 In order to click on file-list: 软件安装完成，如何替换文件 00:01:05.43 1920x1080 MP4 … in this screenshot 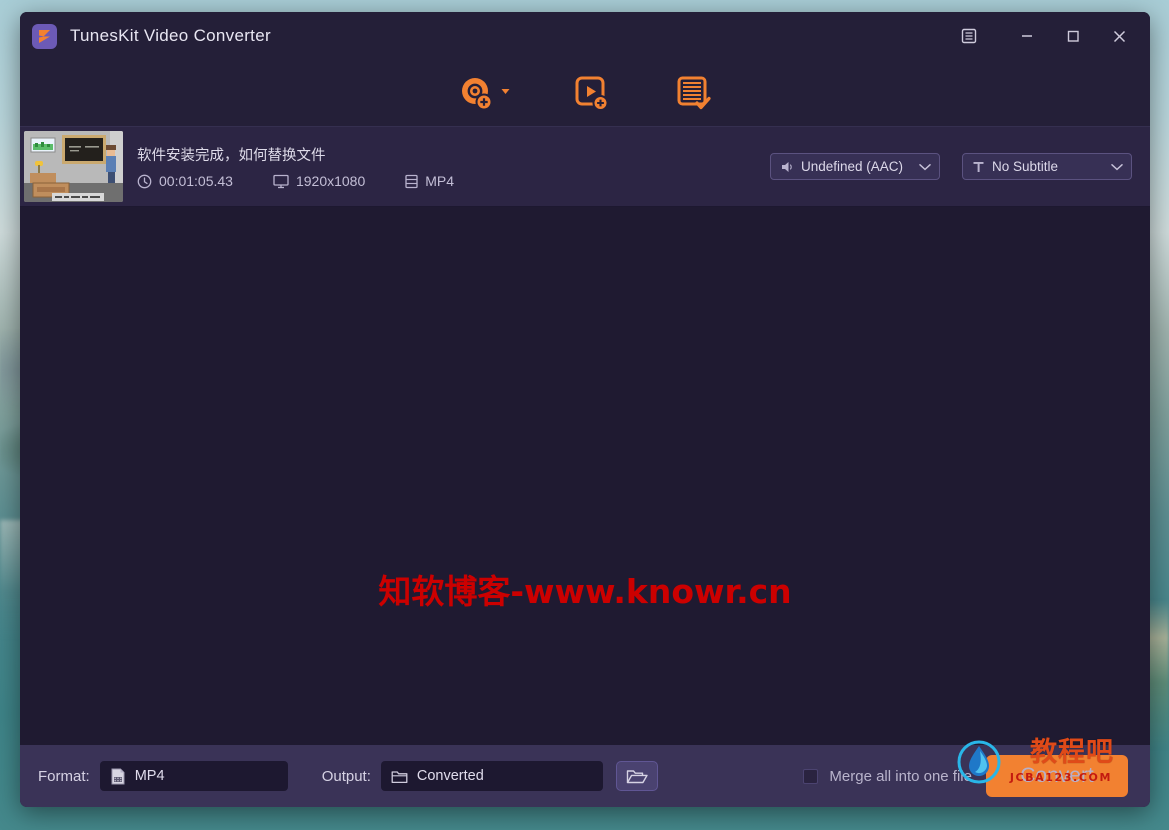, I will do `click(585, 167)`.